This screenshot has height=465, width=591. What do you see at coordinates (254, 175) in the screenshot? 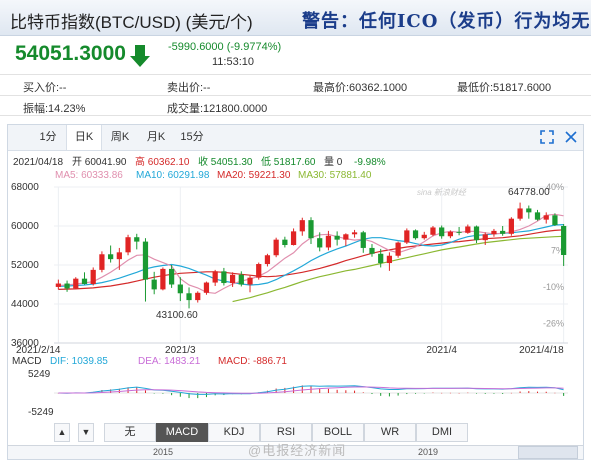
I see `ma20-label: MA20: 59221.30` at bounding box center [254, 175].